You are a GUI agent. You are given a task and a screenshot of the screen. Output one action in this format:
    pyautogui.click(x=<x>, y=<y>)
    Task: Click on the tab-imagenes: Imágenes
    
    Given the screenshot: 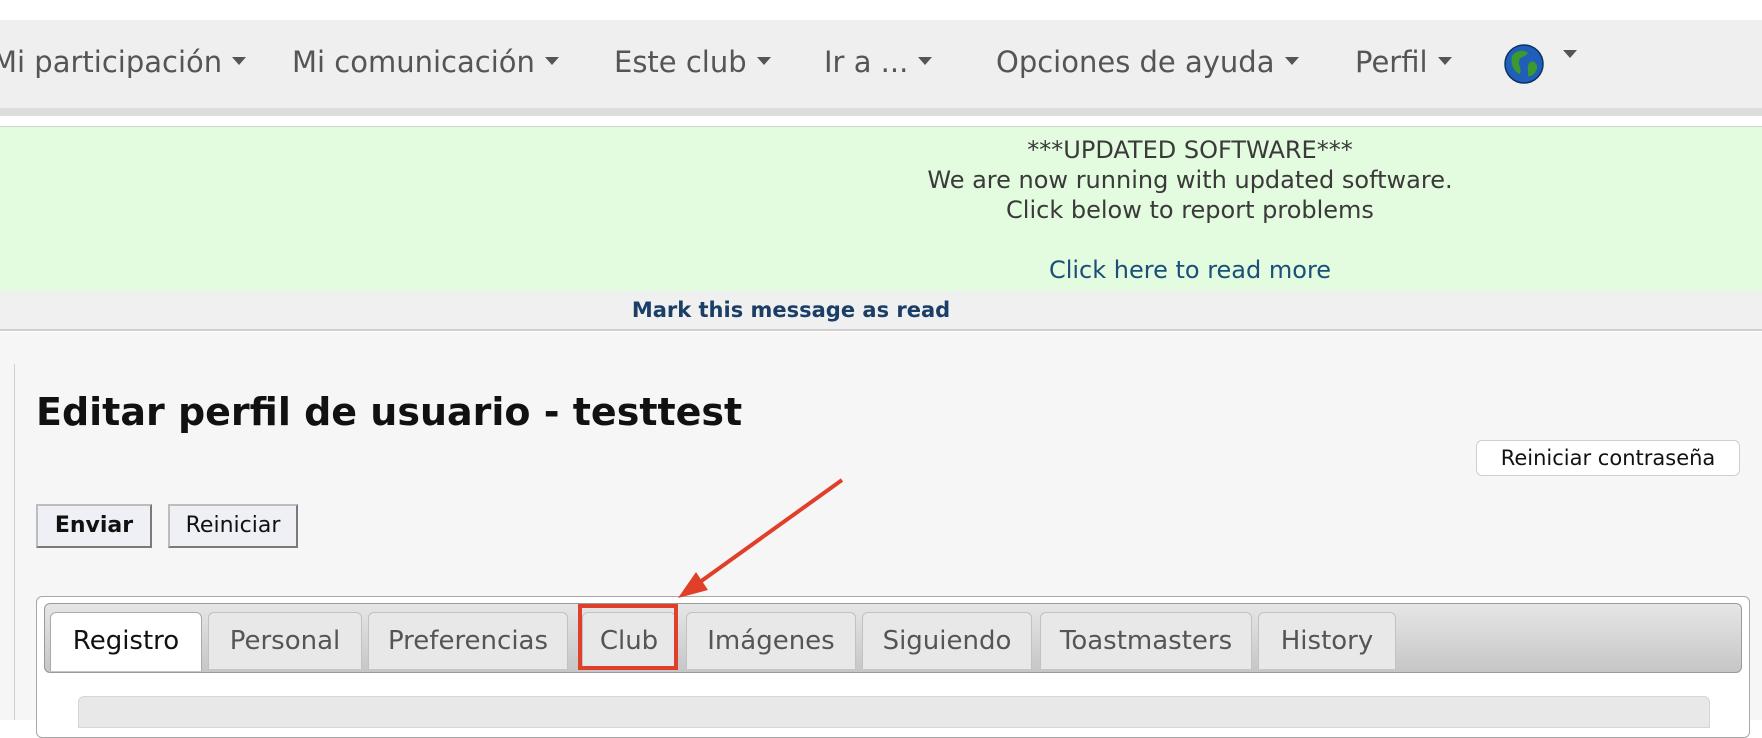 What is the action you would take?
    pyautogui.click(x=771, y=640)
    